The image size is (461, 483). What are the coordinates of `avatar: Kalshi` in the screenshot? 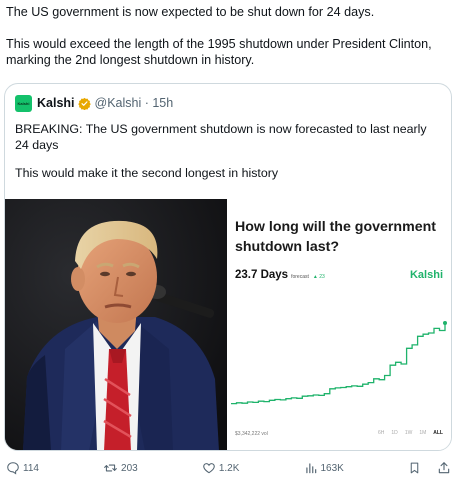 It's located at (23, 103).